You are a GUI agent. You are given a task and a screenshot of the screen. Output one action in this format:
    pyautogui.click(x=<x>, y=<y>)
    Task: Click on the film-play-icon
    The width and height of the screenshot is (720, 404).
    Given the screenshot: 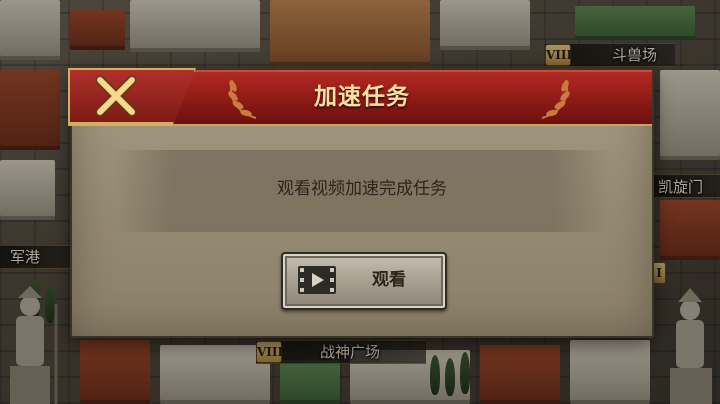 What is the action you would take?
    pyautogui.click(x=317, y=280)
    